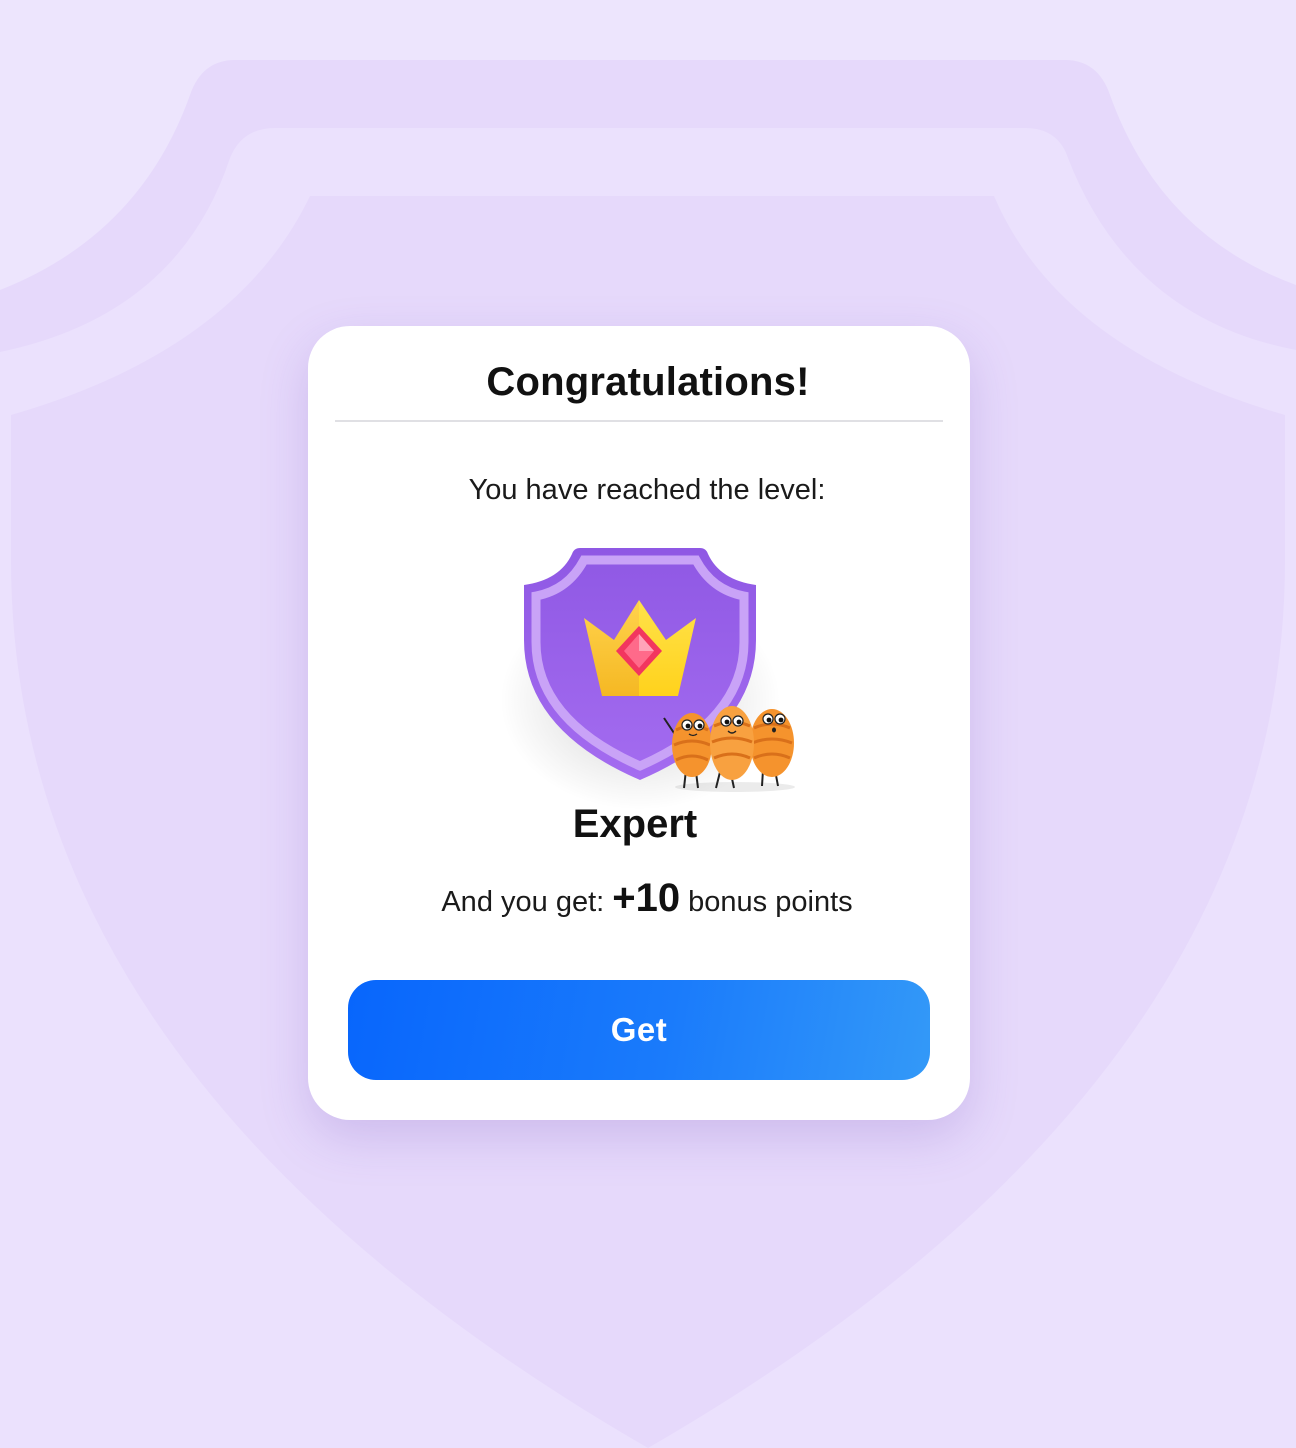 The image size is (1296, 1448). Describe the element at coordinates (523, 902) in the screenshot. I see `bonus-prefix: And you get:` at that location.